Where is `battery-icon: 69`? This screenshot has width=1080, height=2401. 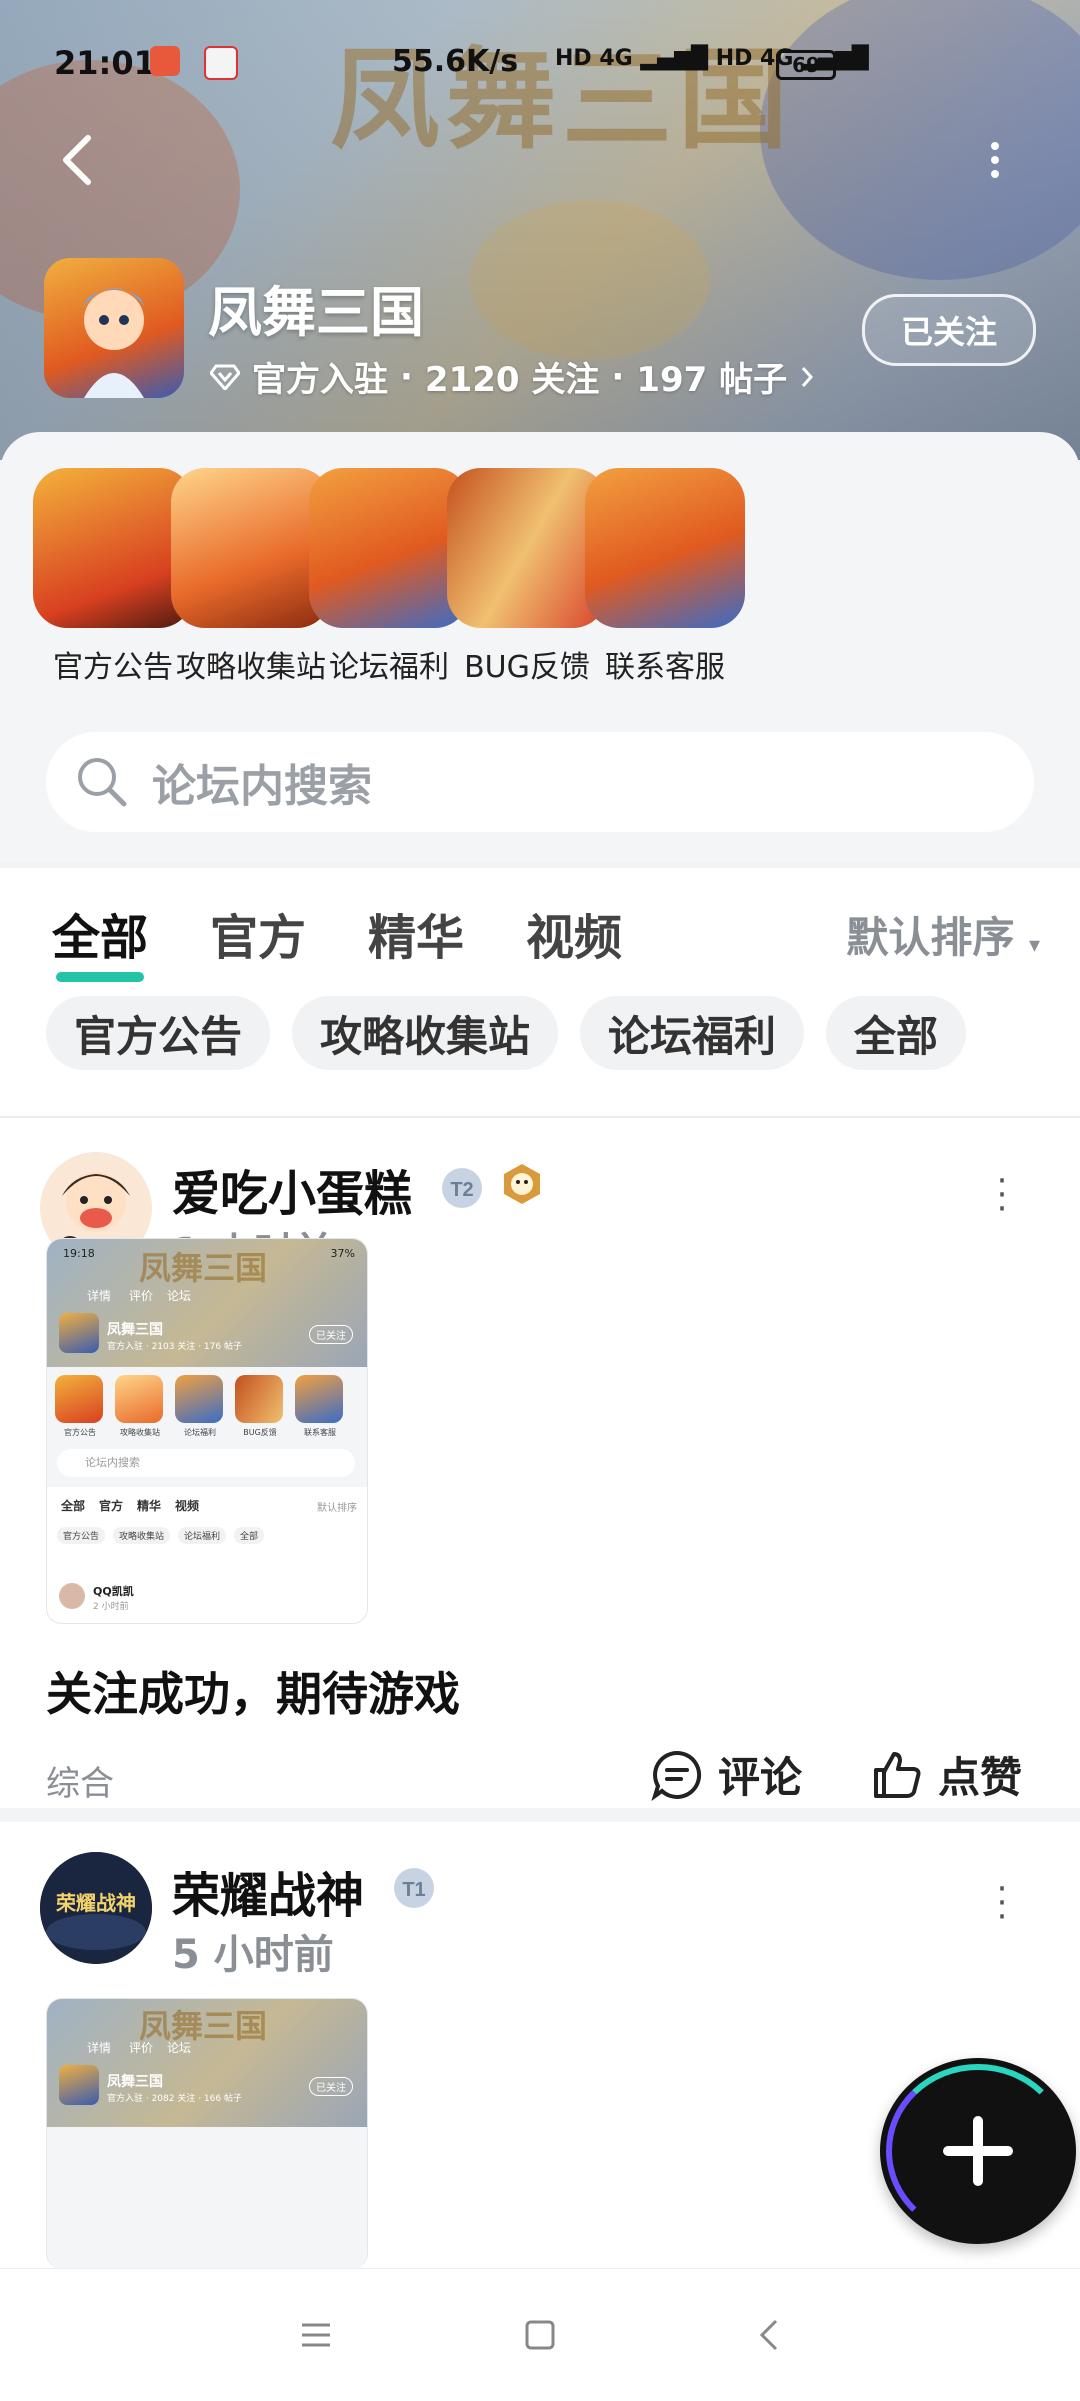 battery-icon: 69 is located at coordinates (806, 65).